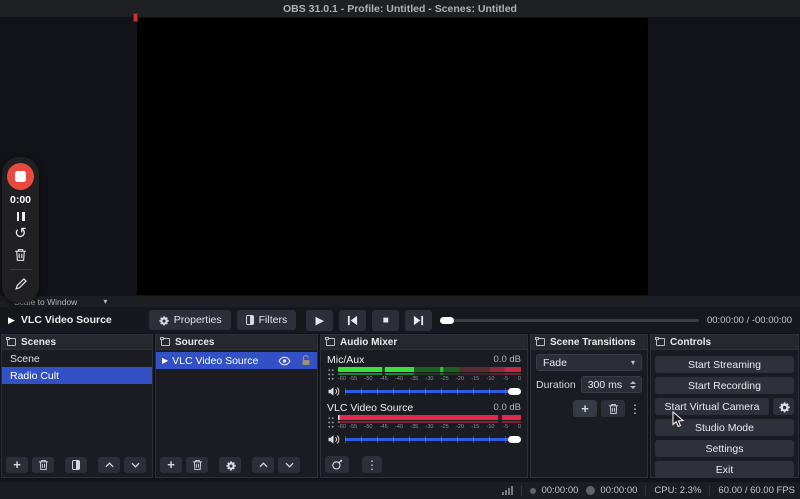 The width and height of the screenshot is (800, 499). I want to click on button-label: Start Recording, so click(724, 385).